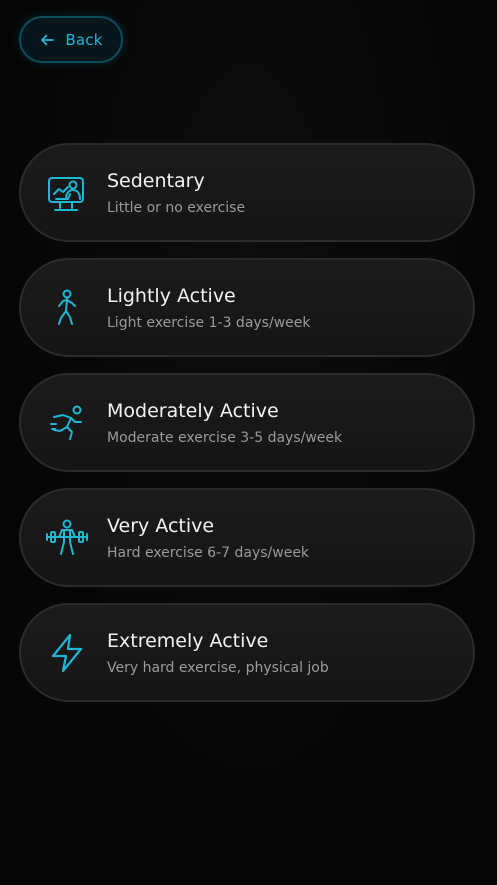 This screenshot has width=497, height=885. Describe the element at coordinates (67, 308) in the screenshot. I see `walking-icon` at that location.